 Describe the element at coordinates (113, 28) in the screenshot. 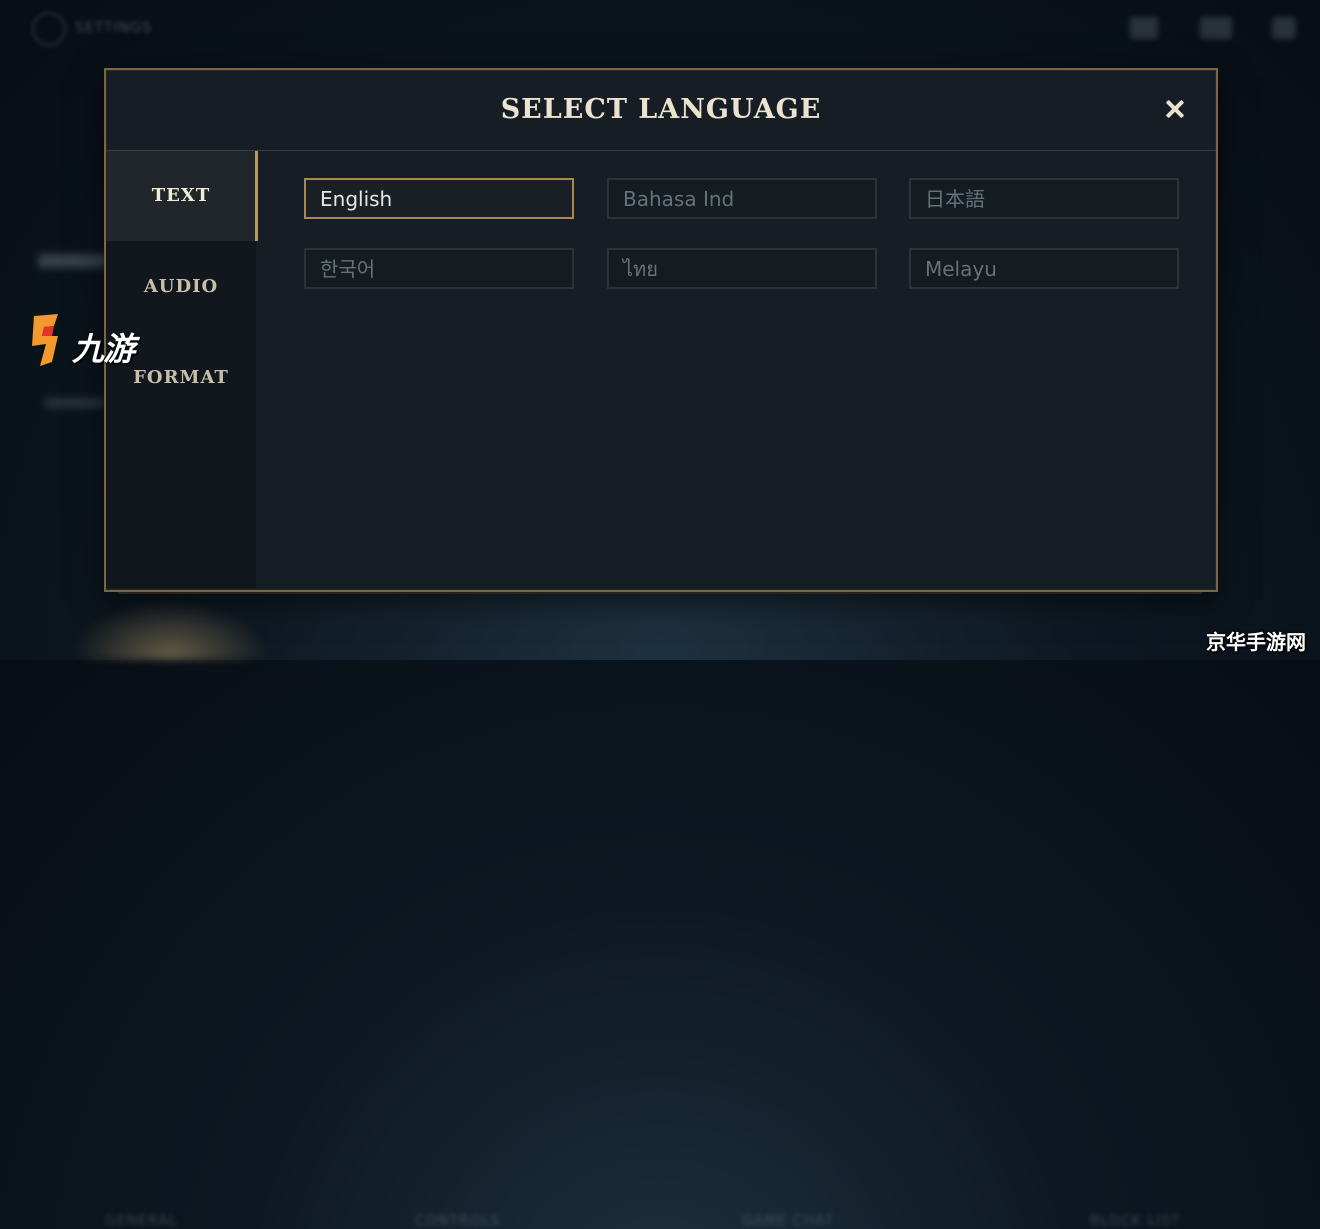

I see `background-title: SETTINGS` at that location.